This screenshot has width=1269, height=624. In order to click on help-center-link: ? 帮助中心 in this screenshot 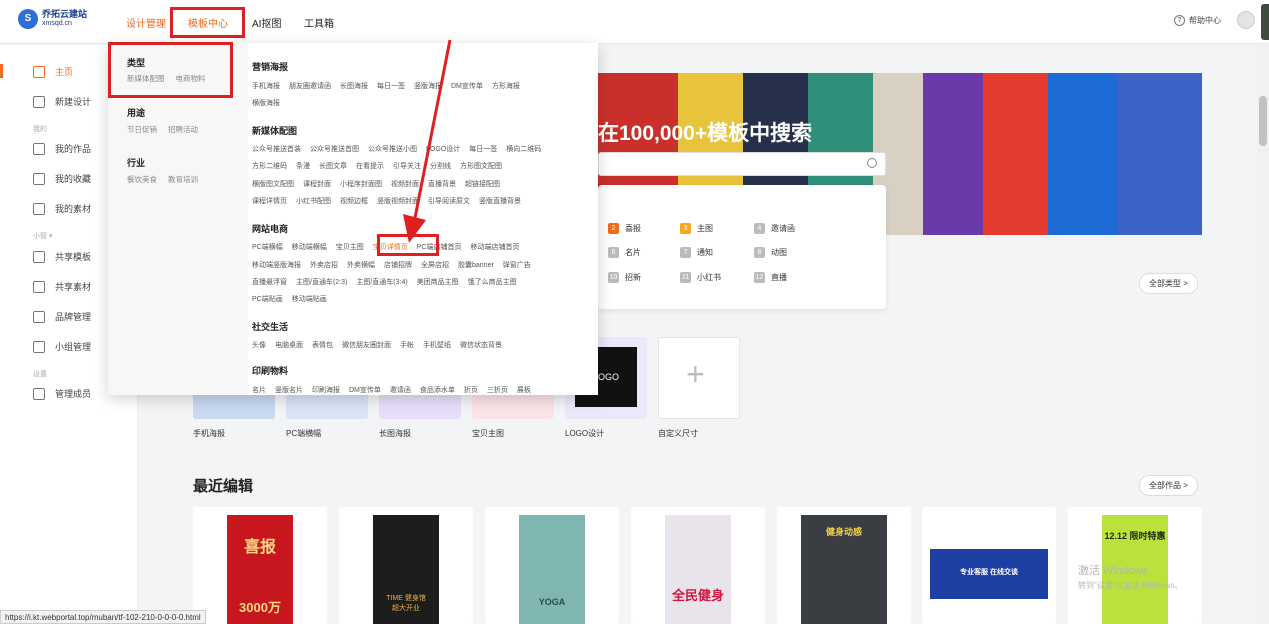, I will do `click(1197, 20)`.